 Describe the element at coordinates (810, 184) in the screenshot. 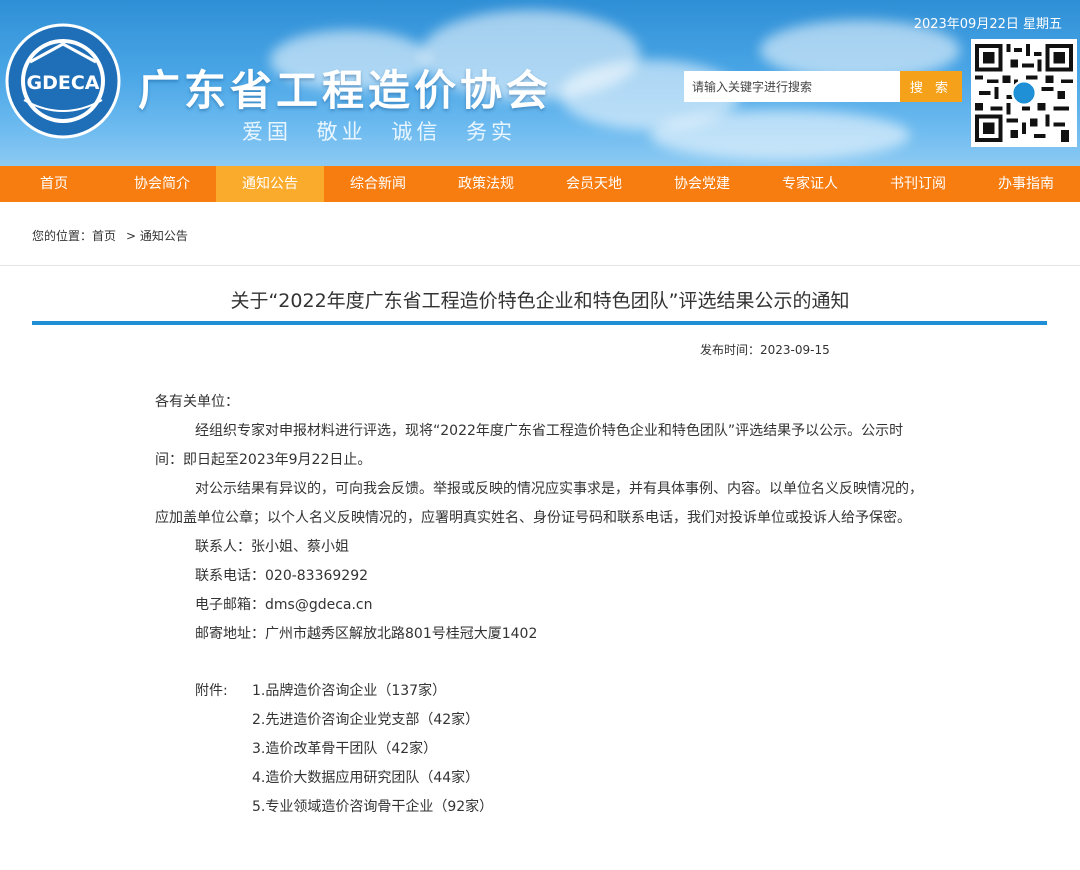

I see `nav-item-experts: 专家证人` at that location.